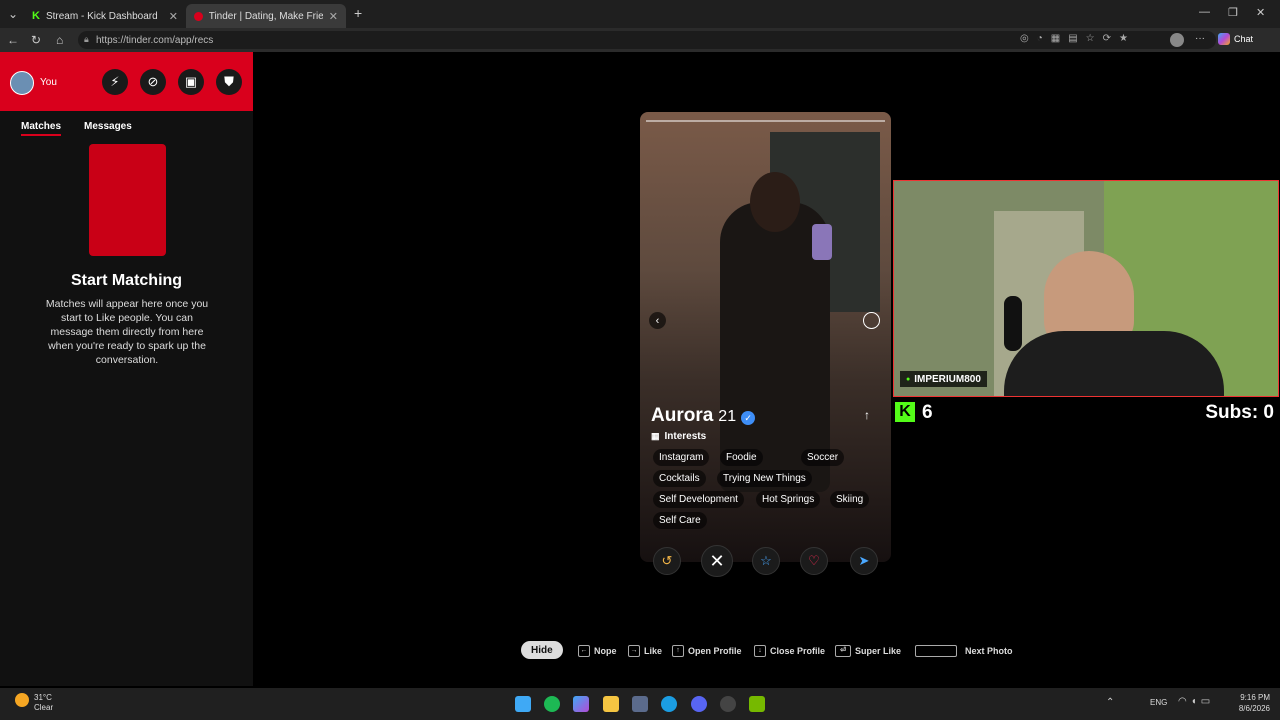  I want to click on kick-favicon-icon: K, so click(36, 16).